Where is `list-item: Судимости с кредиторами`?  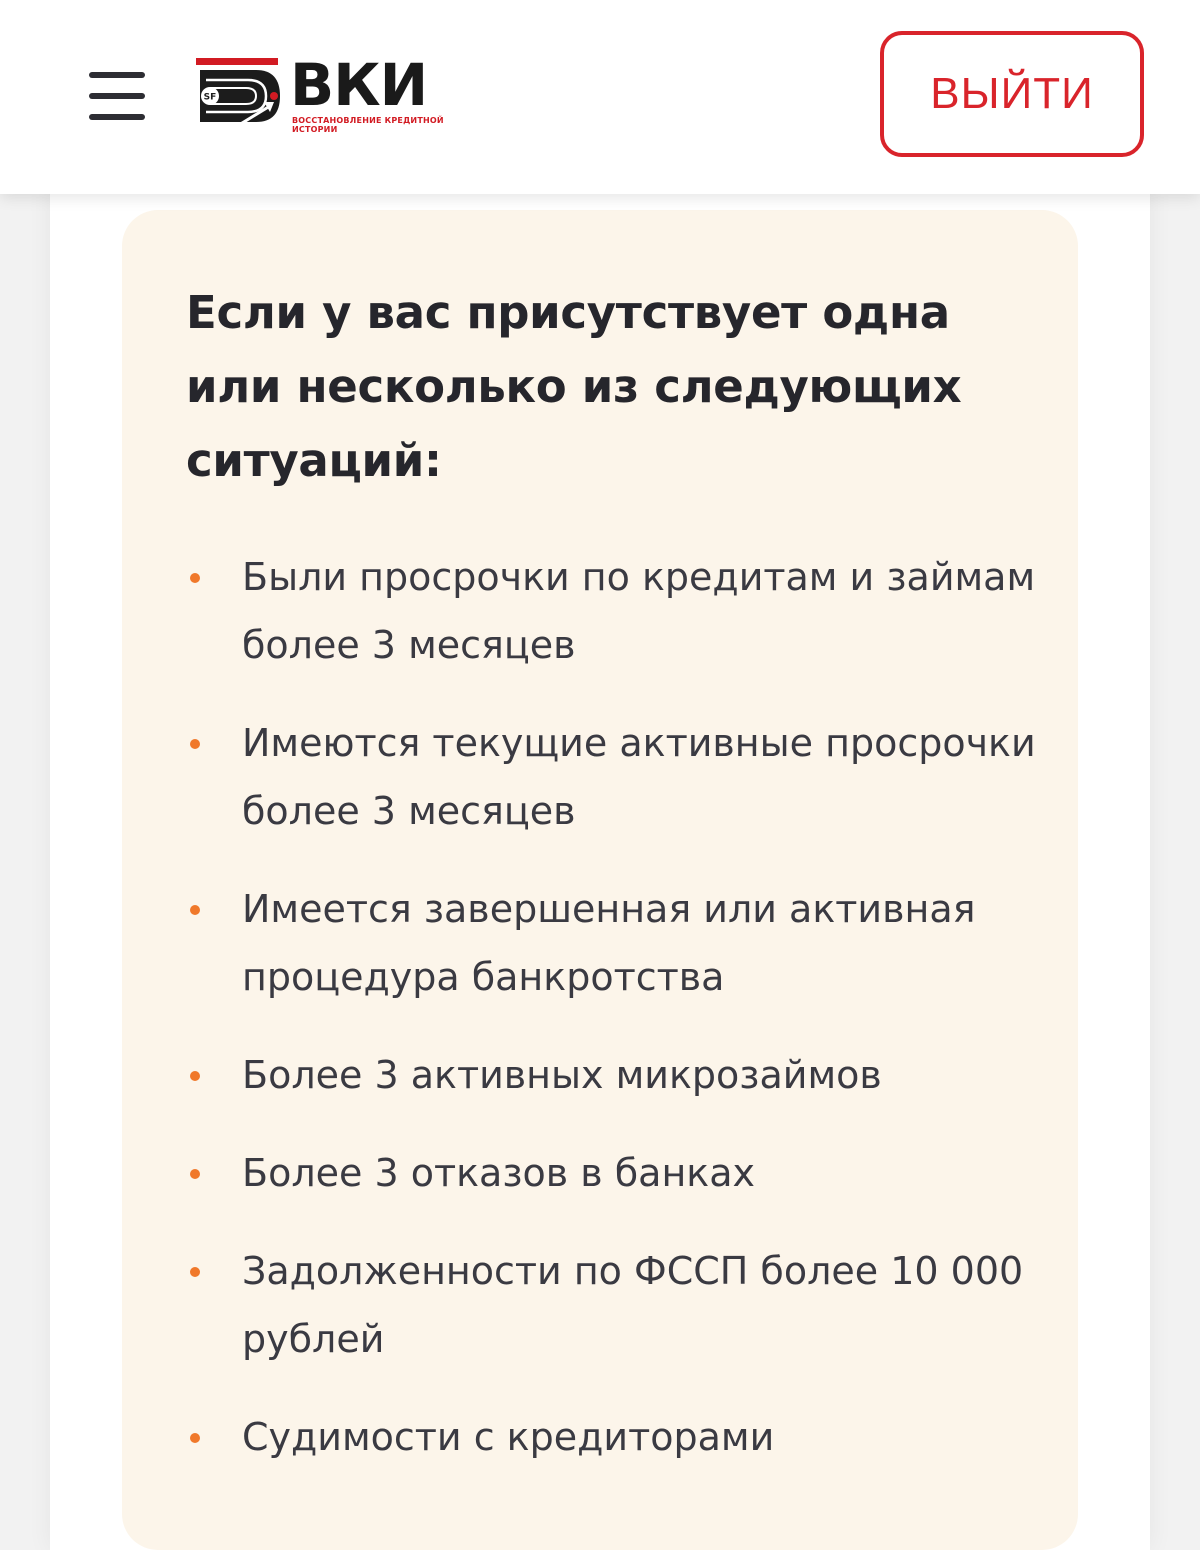 list-item: Судимости с кредиторами is located at coordinates (616, 1437).